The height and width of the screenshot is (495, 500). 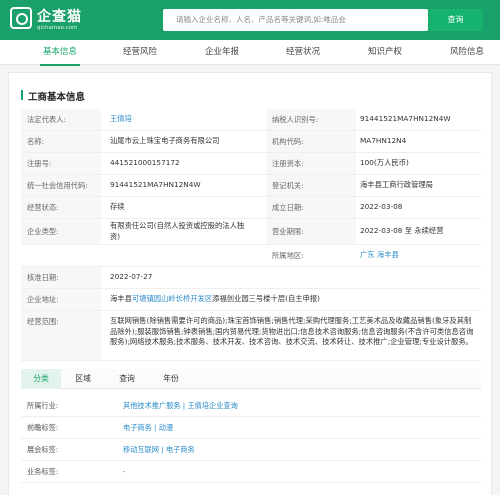 What do you see at coordinates (83, 379) in the screenshot?
I see `tab-region: 区域` at bounding box center [83, 379].